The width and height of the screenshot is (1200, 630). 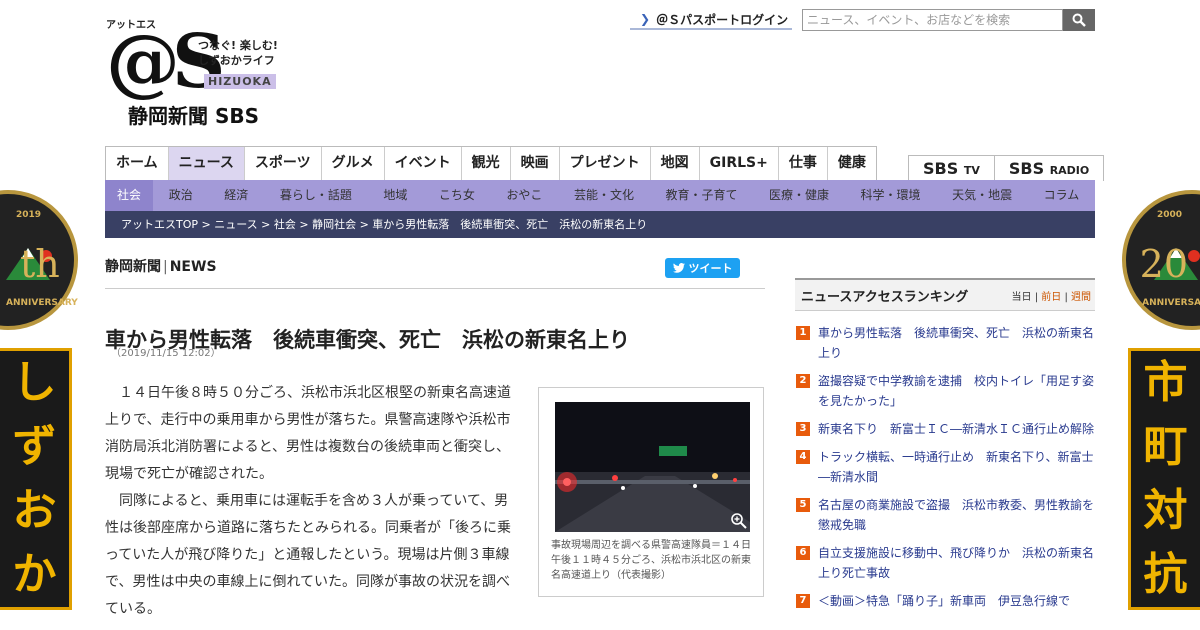 What do you see at coordinates (803, 553) in the screenshot?
I see `rank-number: 6` at bounding box center [803, 553].